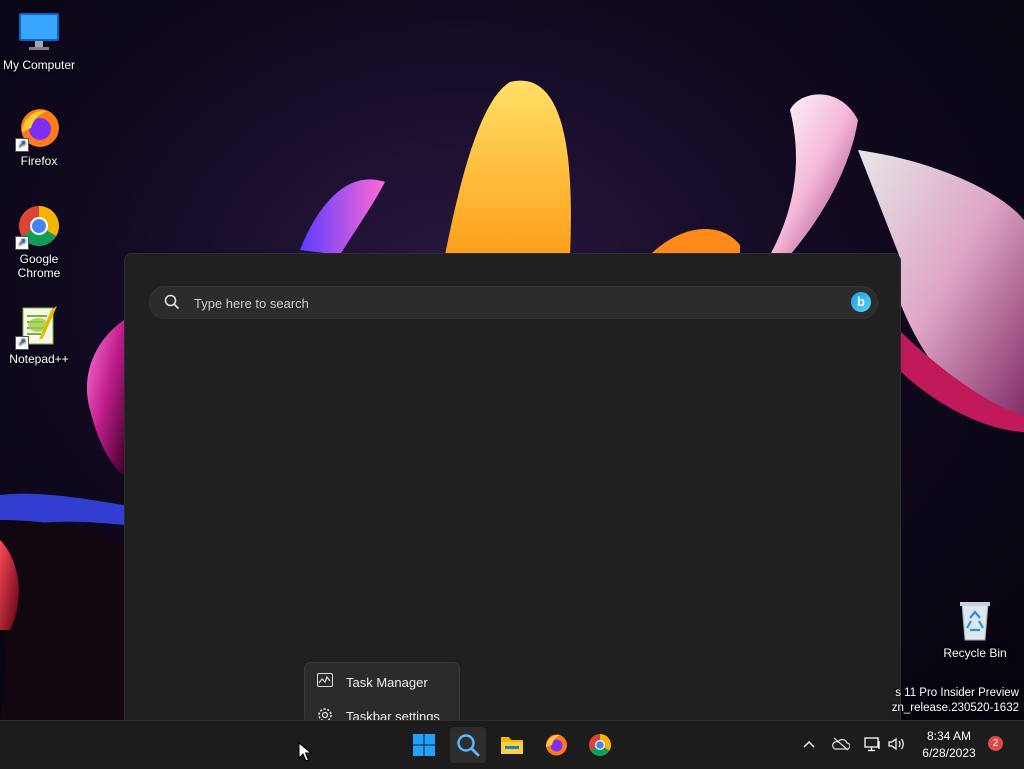 This screenshot has width=1024, height=769. I want to click on watermark-line-1: s 11 Pro Insider Preview, so click(957, 693).